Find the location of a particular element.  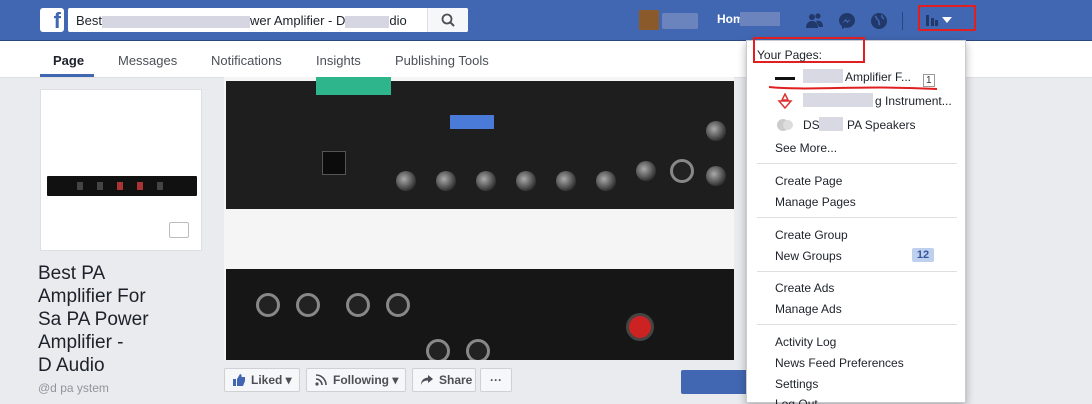

profile-name-redacted is located at coordinates (680, 21).